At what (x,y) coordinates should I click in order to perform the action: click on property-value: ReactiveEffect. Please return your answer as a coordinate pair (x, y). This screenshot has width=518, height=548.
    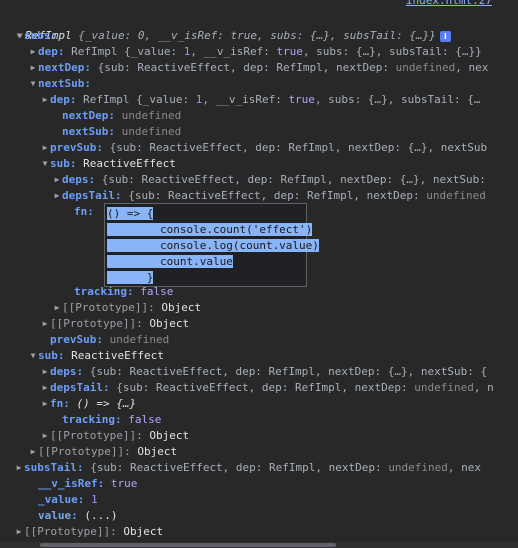
    Looking at the image, I should click on (114, 355).